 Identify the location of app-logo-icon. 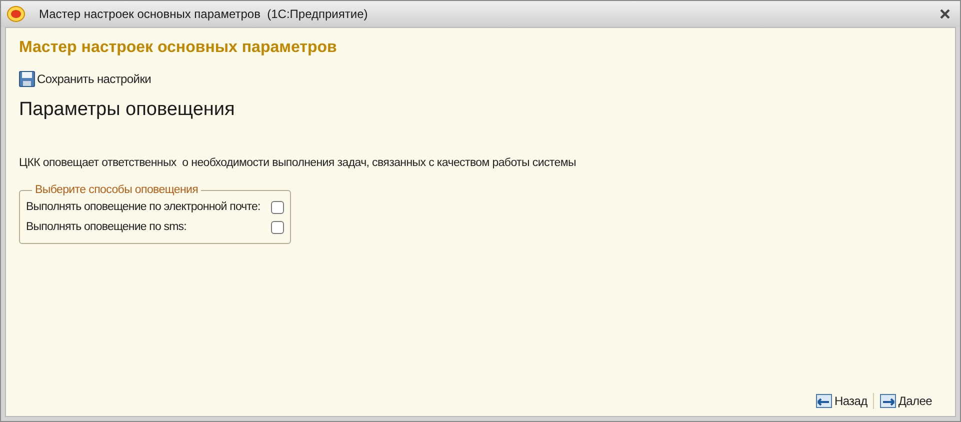
(16, 14).